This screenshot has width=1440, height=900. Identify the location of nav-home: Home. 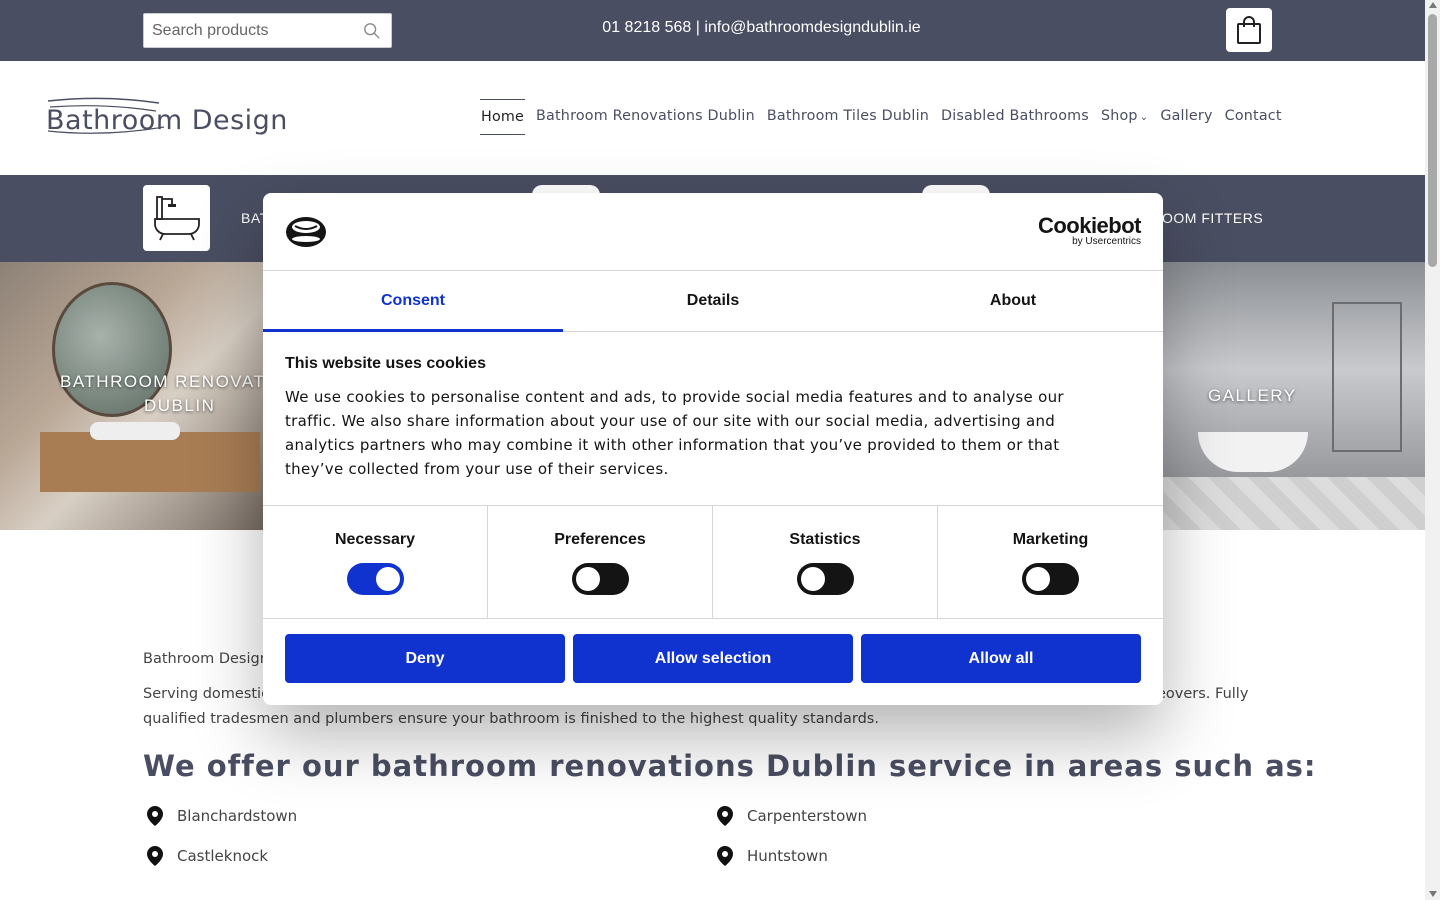
(503, 117).